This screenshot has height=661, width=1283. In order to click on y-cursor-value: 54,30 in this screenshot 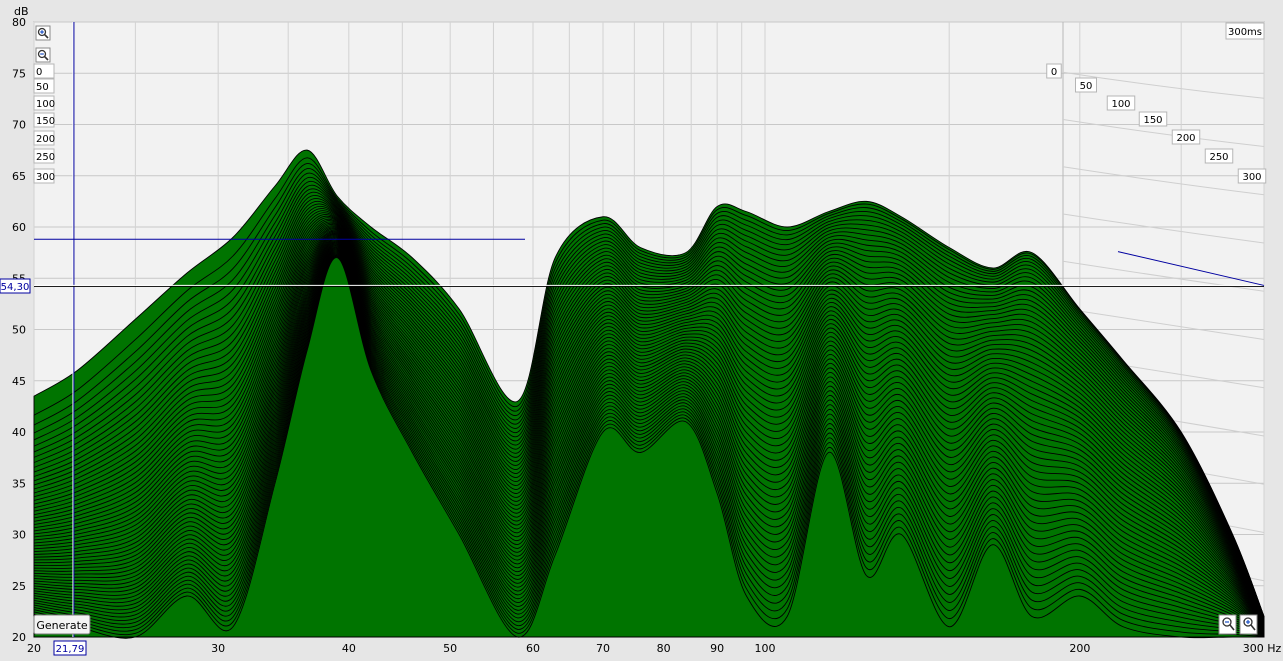, I will do `click(15, 287)`.